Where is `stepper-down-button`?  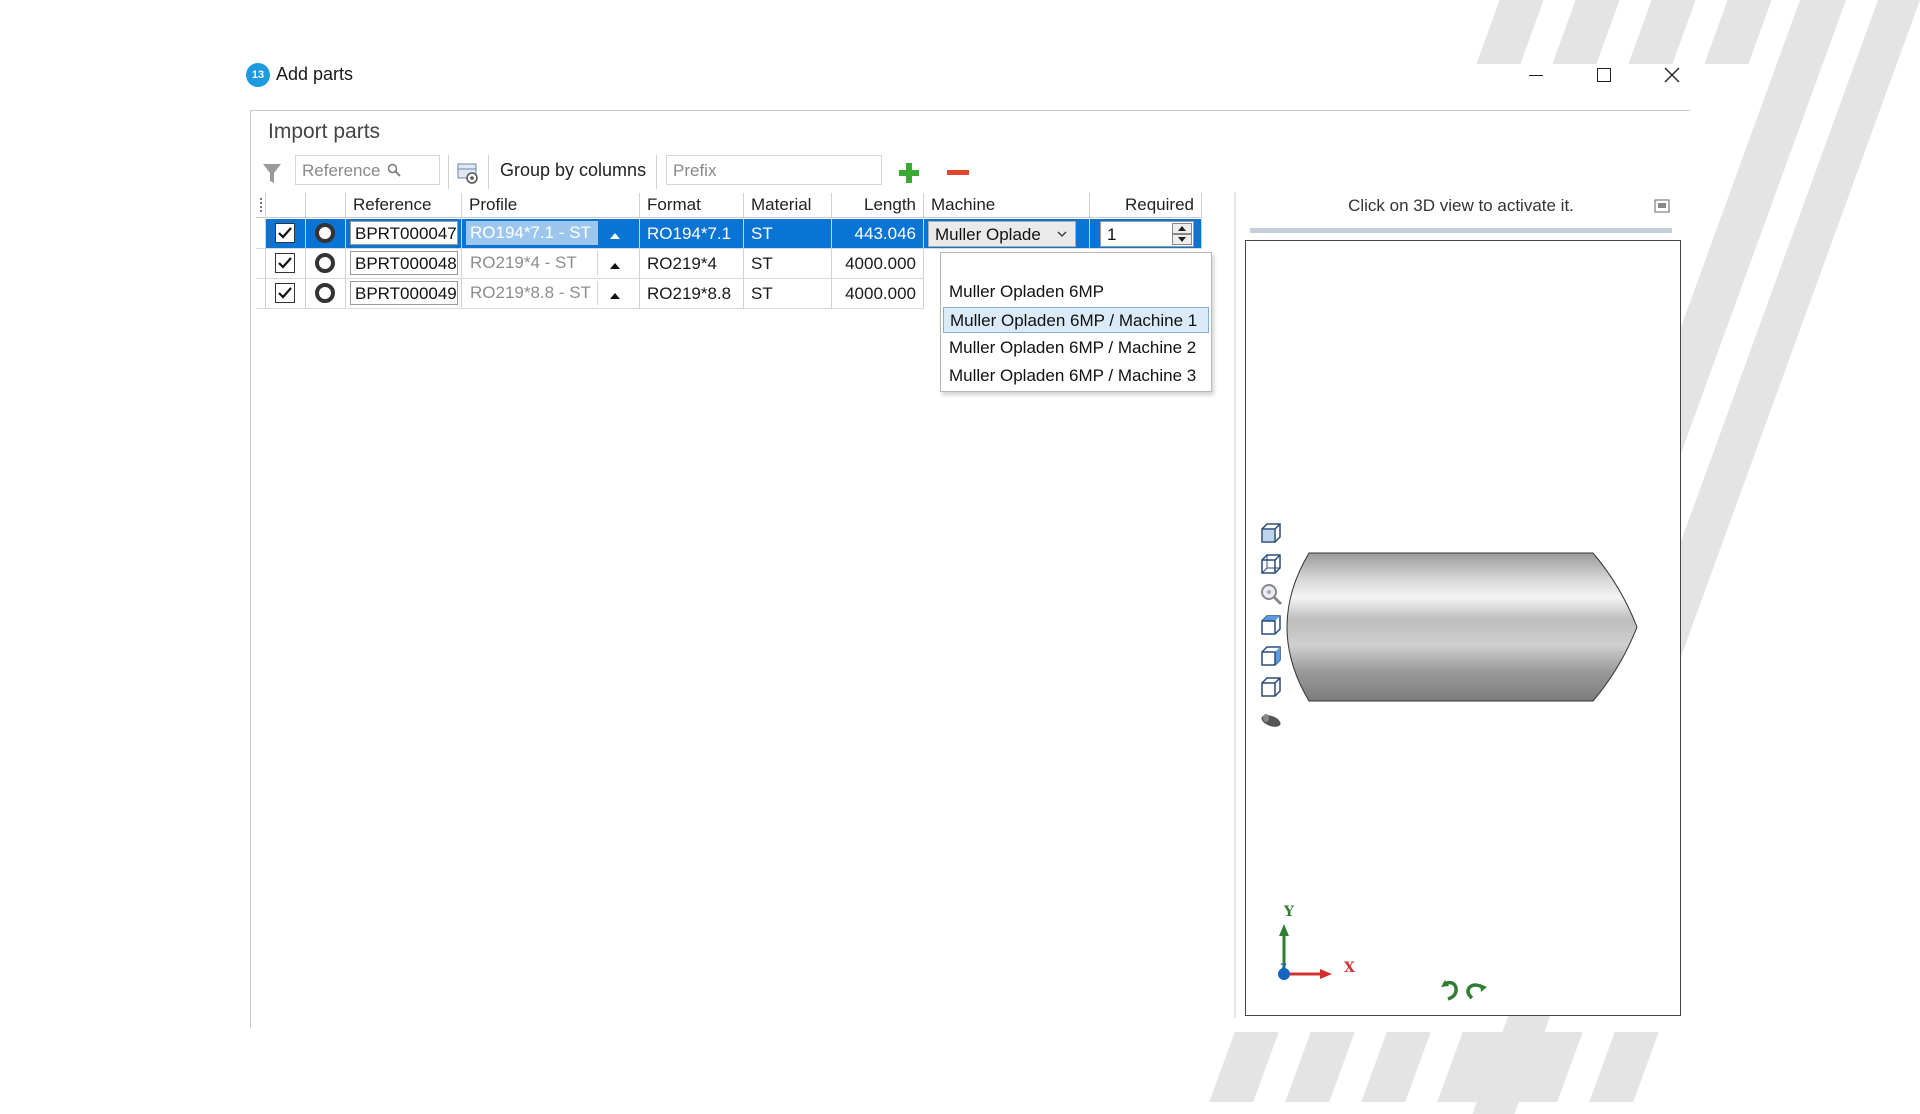 stepper-down-button is located at coordinates (1182, 239).